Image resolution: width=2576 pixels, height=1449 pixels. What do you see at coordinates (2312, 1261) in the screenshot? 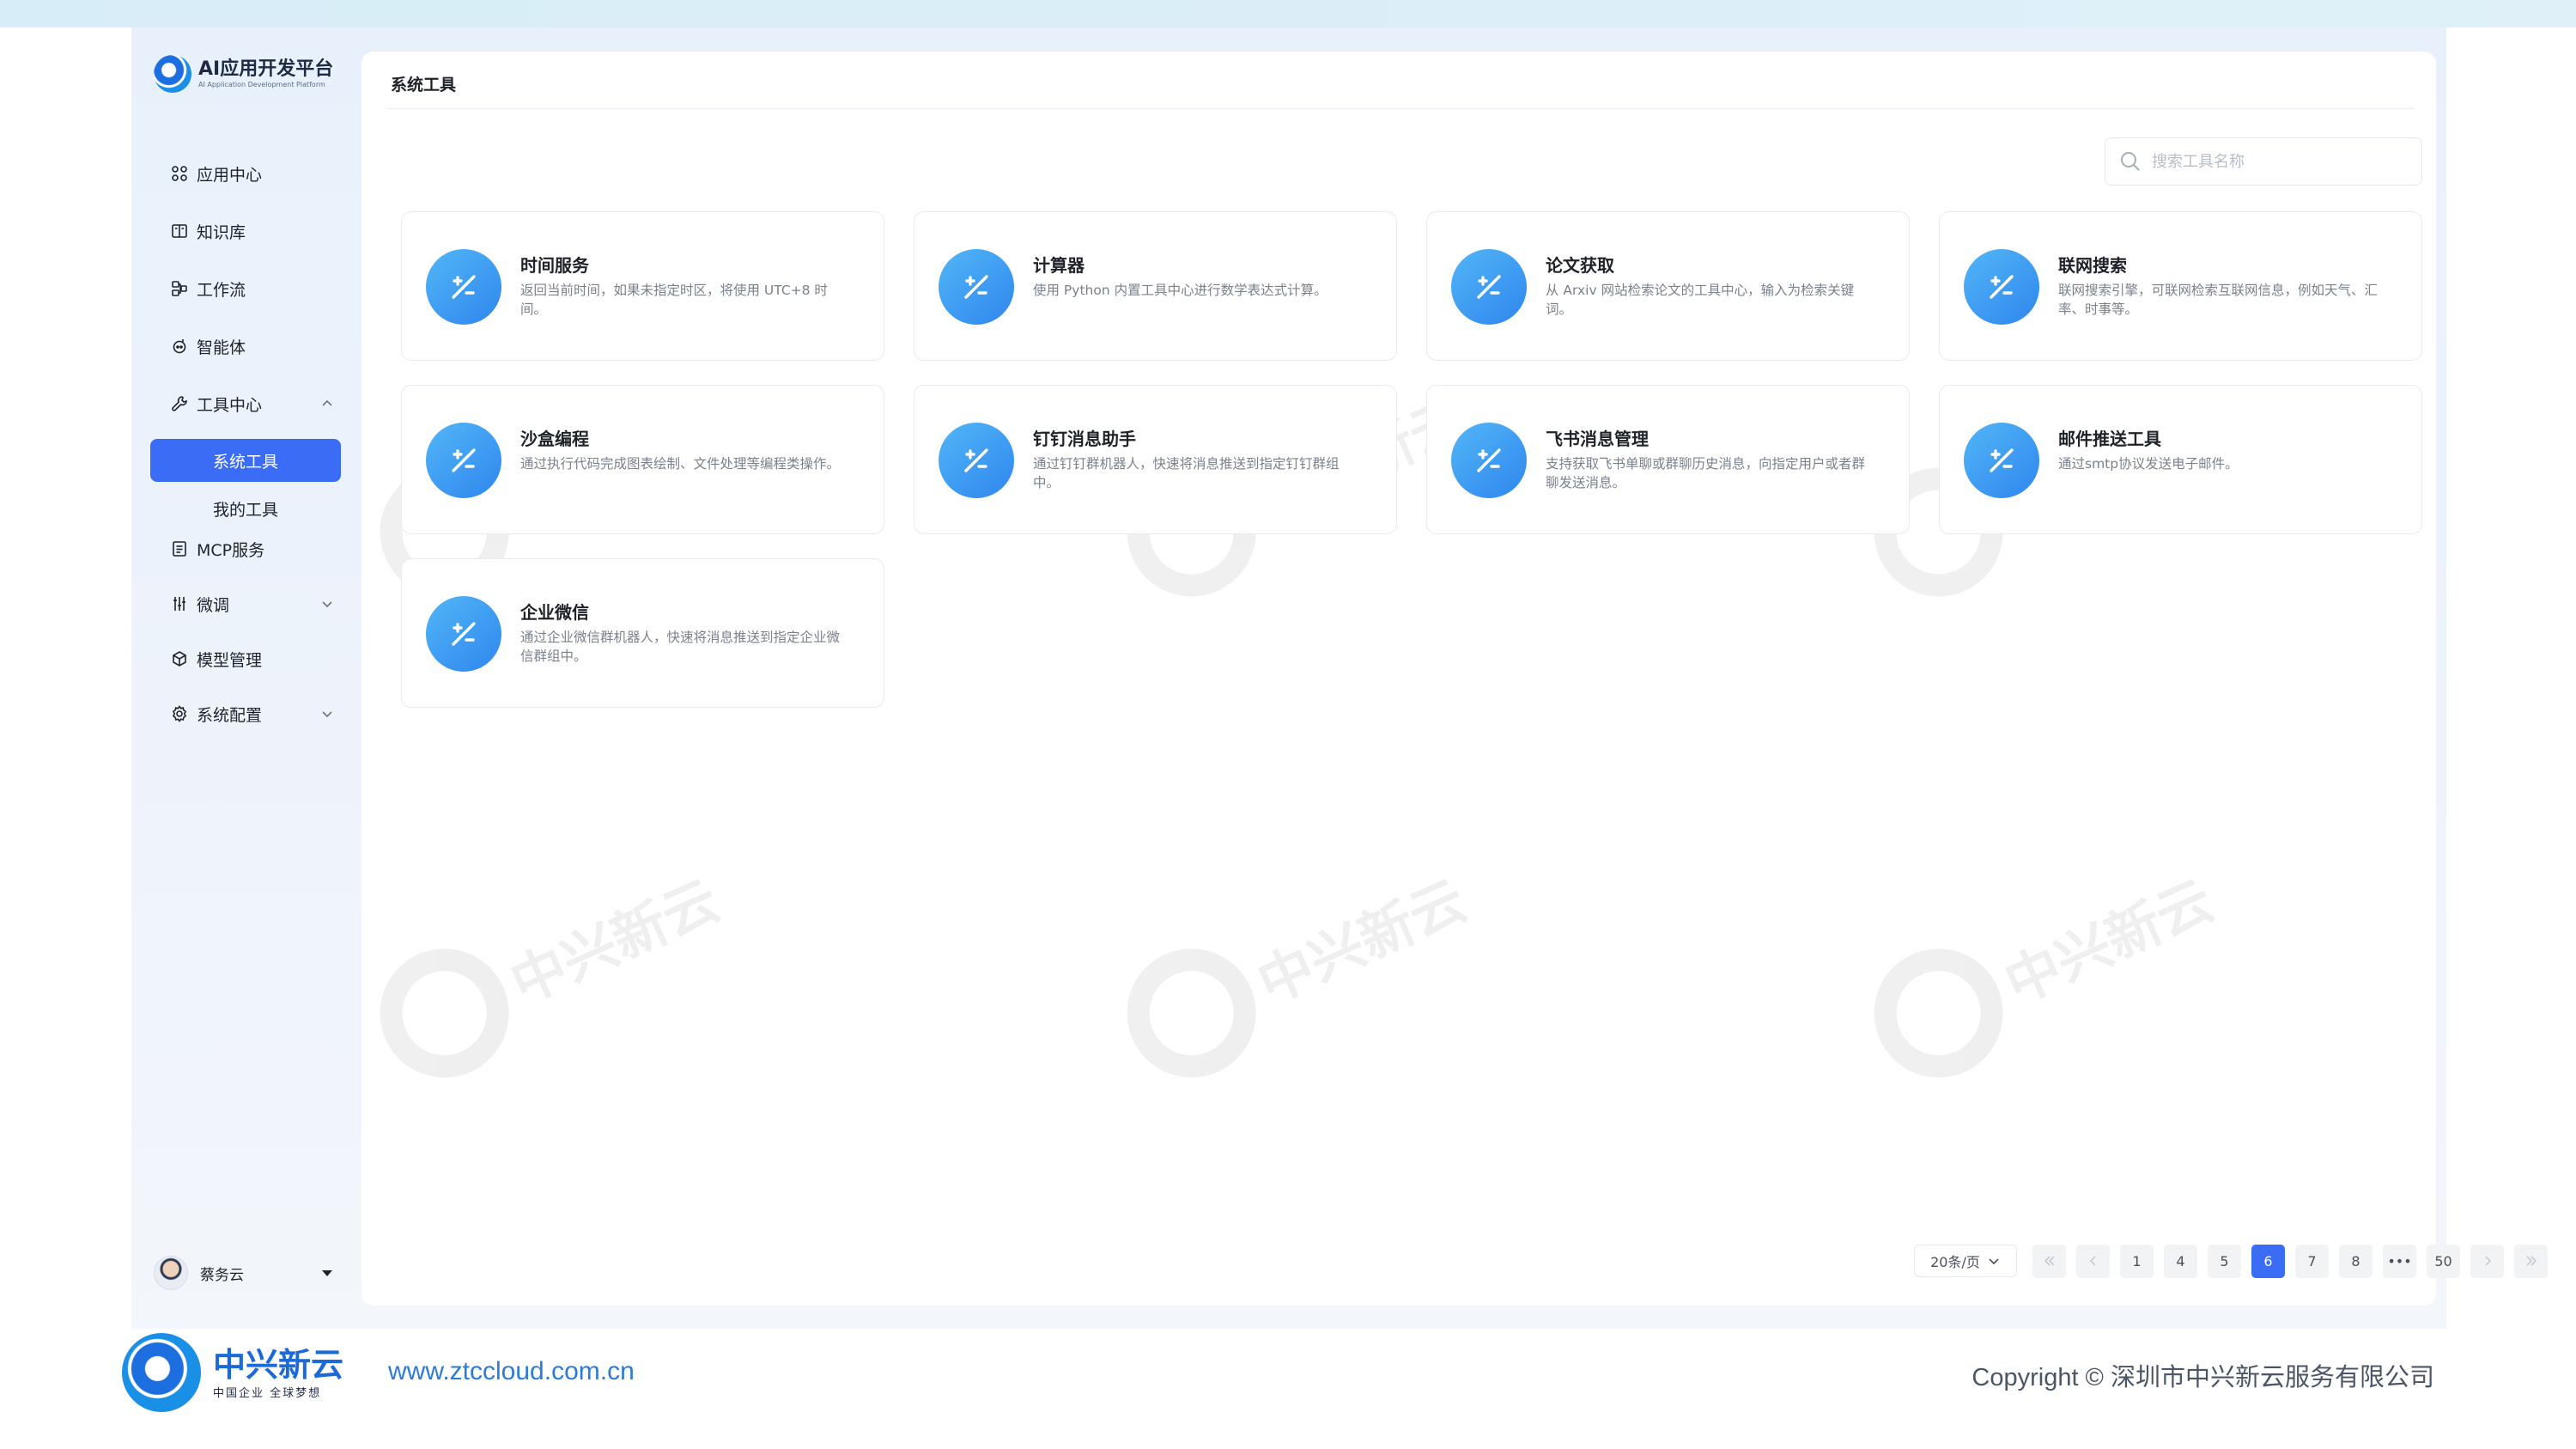
I see `page-button: 7` at bounding box center [2312, 1261].